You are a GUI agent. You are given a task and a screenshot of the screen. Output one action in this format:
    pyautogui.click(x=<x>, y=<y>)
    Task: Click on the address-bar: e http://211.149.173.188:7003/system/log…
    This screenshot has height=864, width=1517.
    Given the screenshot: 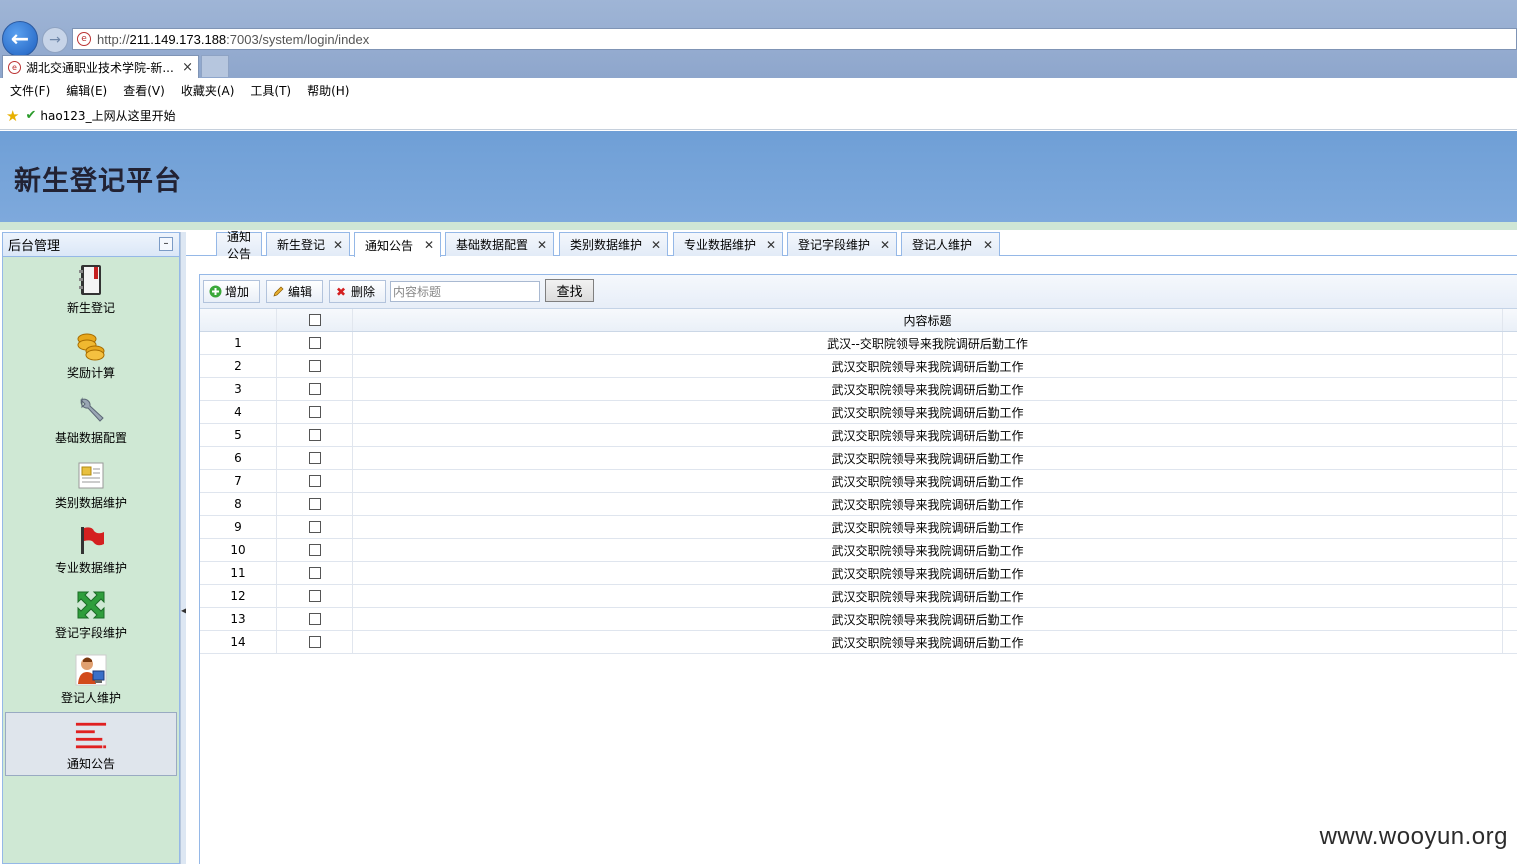 What is the action you would take?
    pyautogui.click(x=794, y=39)
    